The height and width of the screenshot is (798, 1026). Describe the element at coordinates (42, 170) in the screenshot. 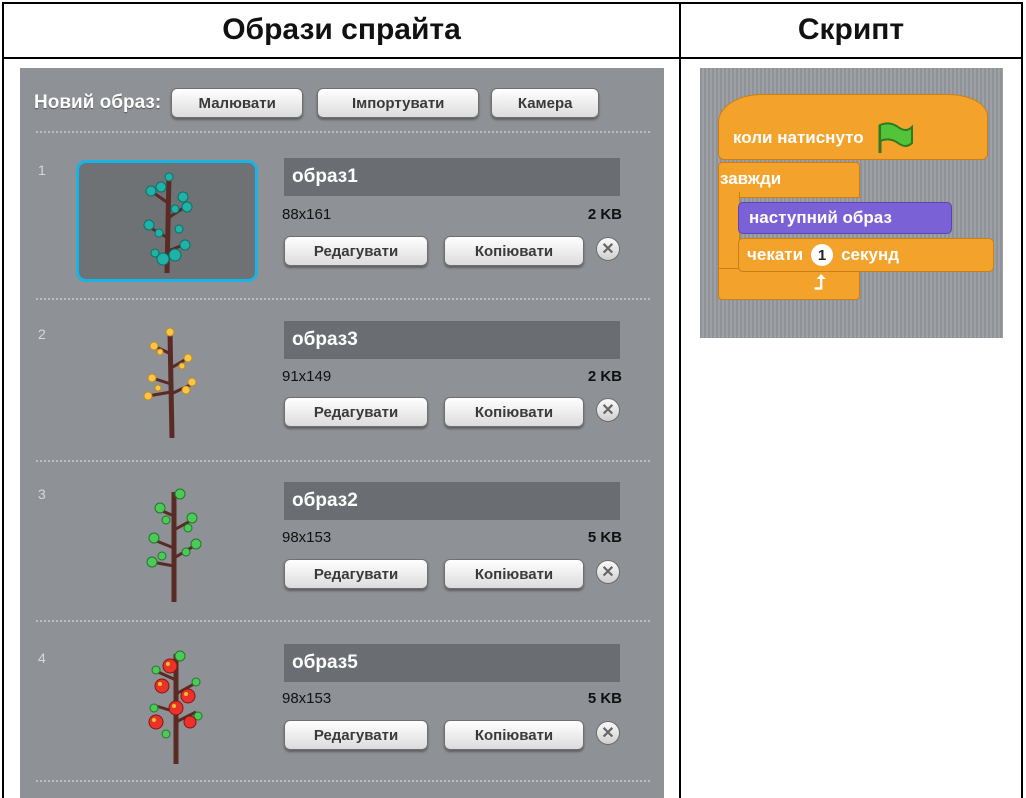

I see `costume-index: 1` at that location.